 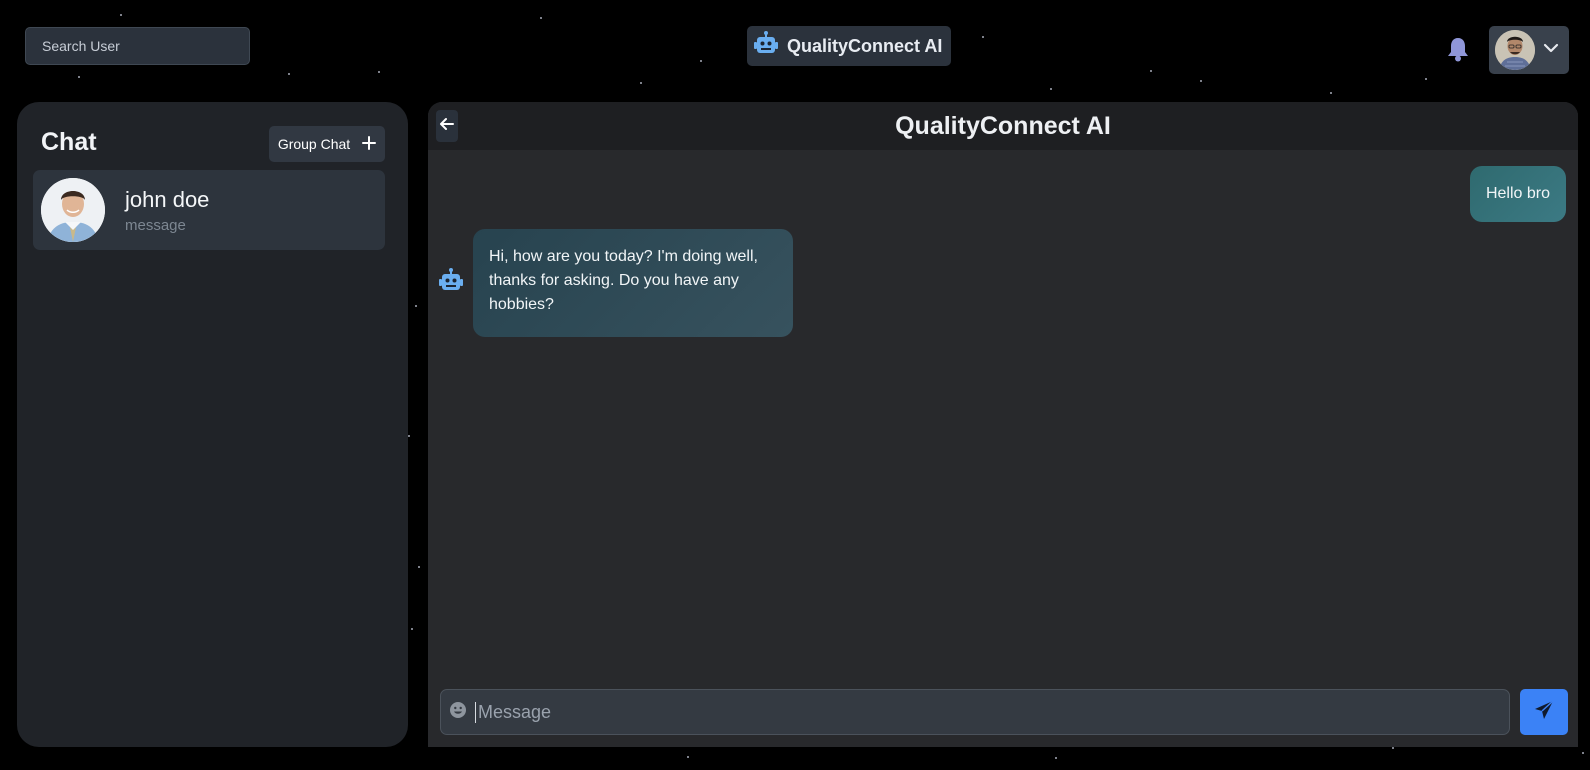 I want to click on send-button, so click(x=1544, y=712).